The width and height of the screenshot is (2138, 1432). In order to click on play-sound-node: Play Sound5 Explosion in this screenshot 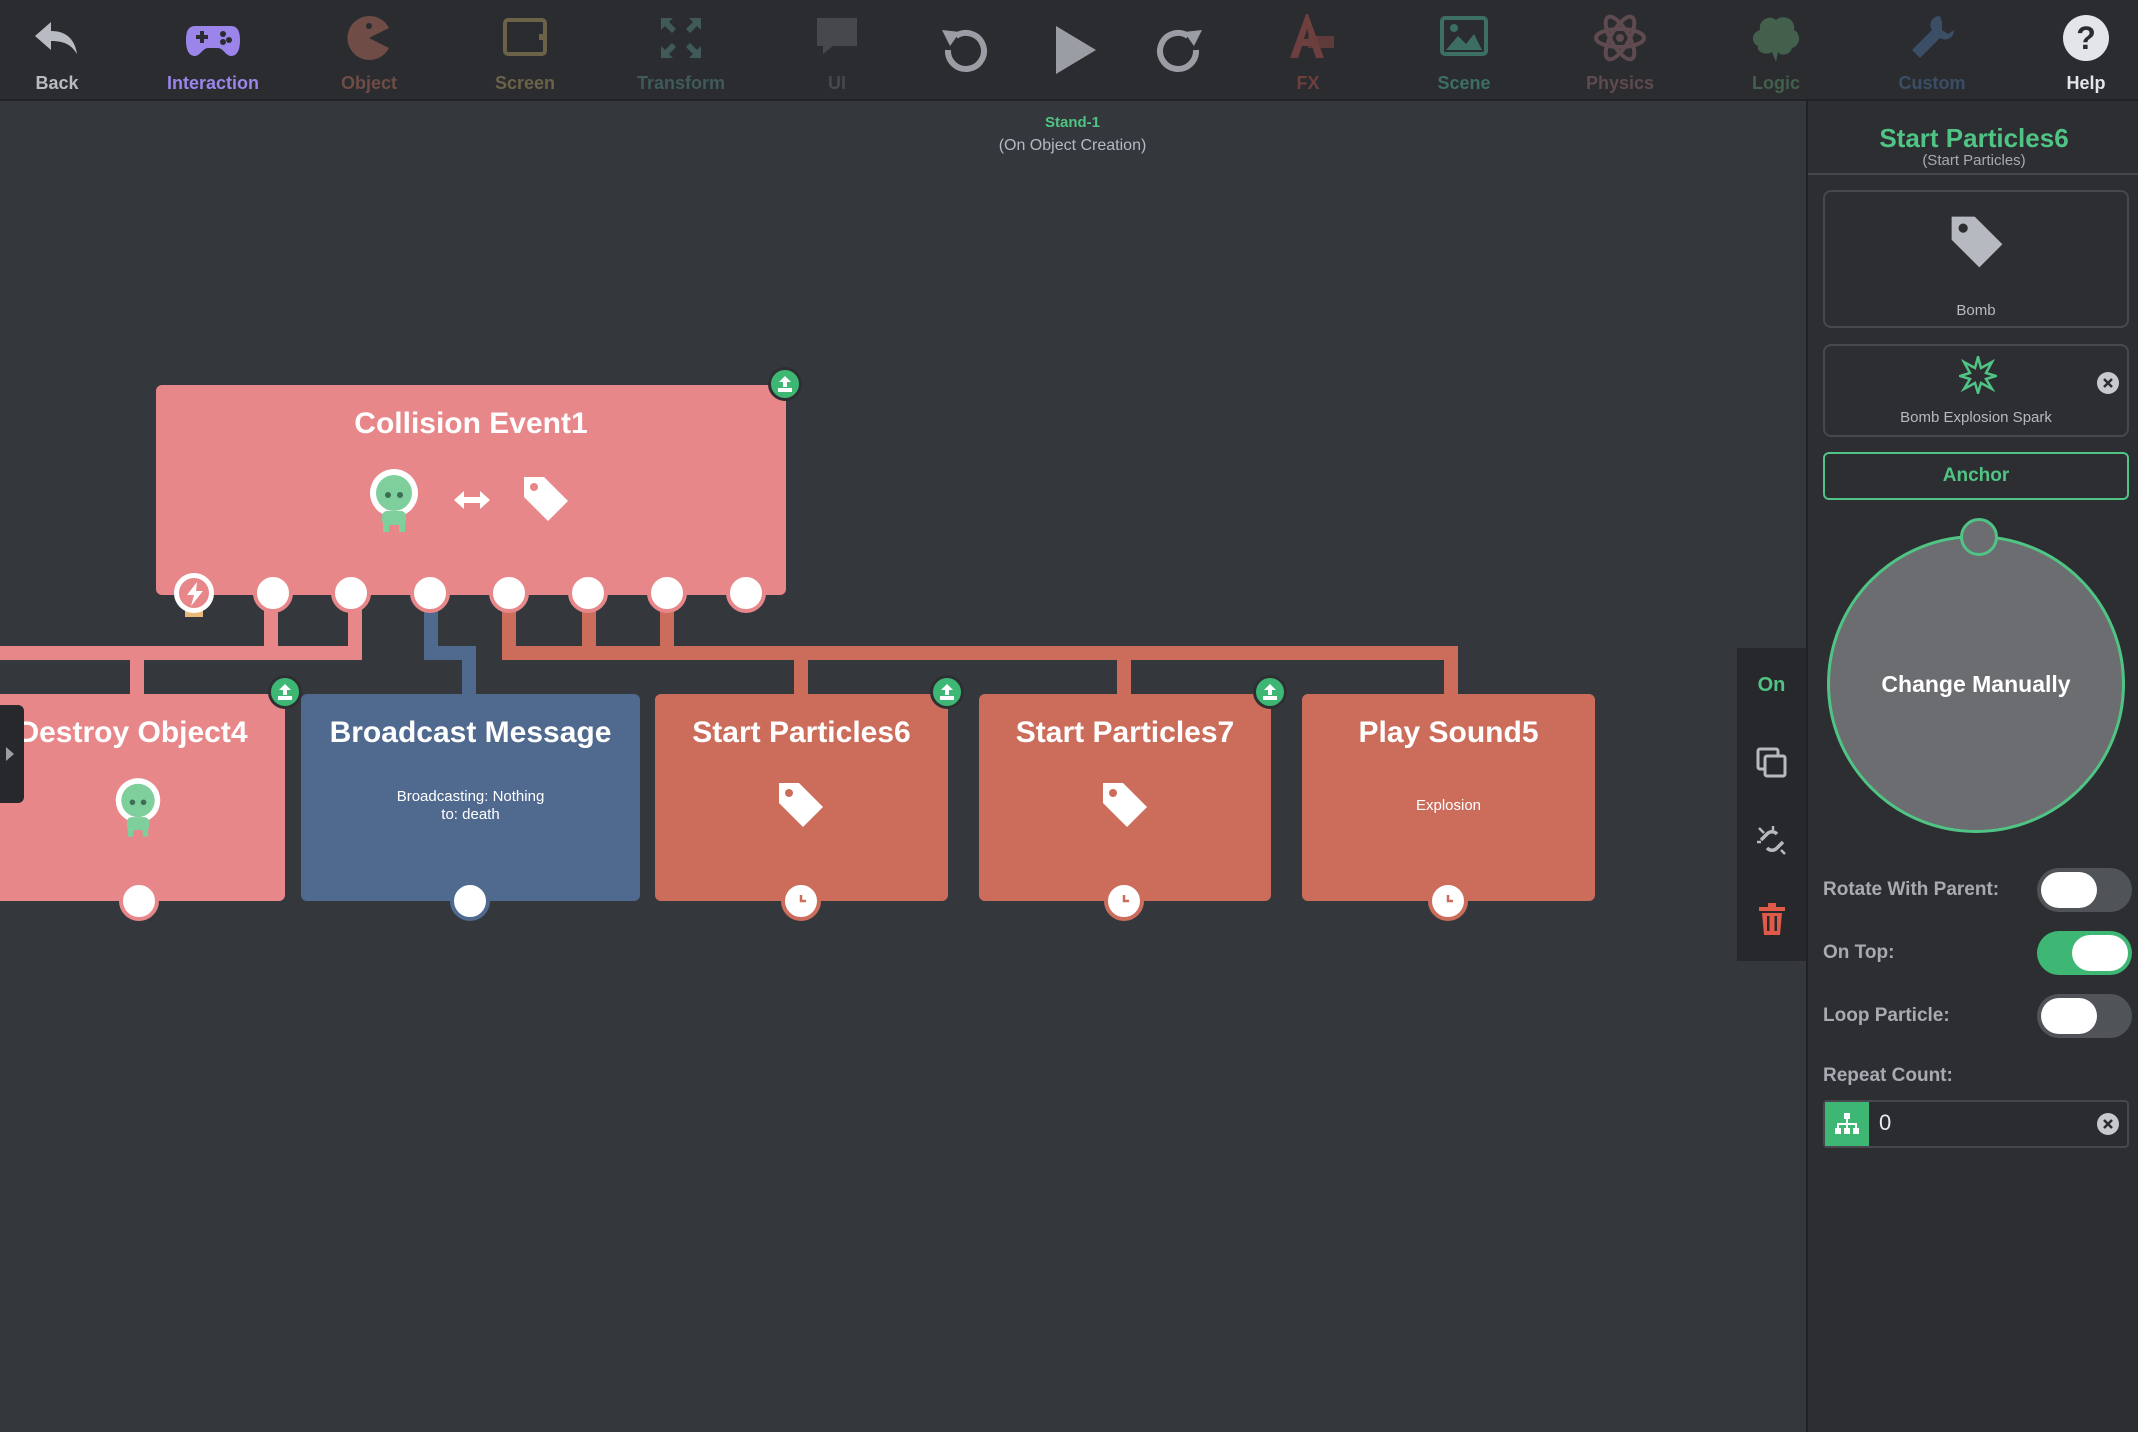, I will do `click(1448, 797)`.